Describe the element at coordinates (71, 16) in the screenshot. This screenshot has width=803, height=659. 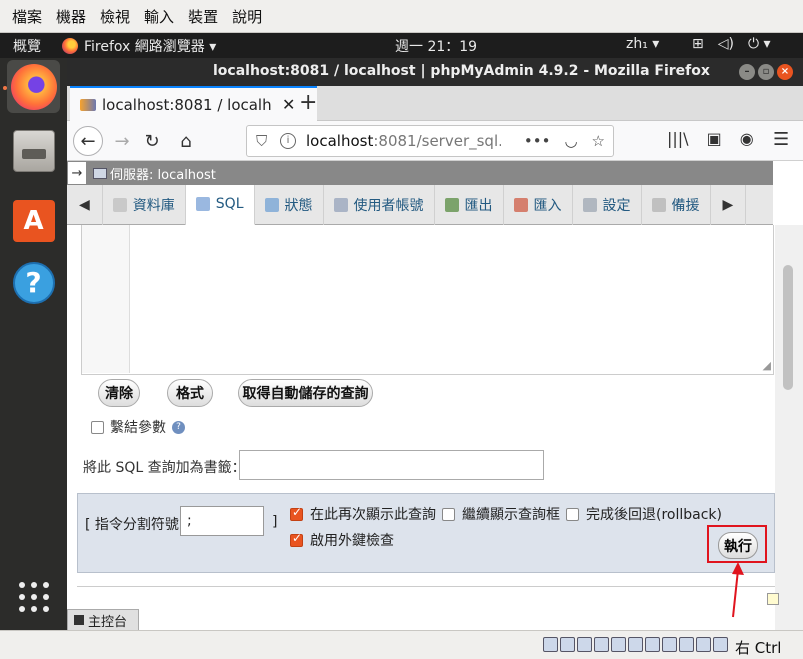
I see `menu-machine: 機器` at that location.